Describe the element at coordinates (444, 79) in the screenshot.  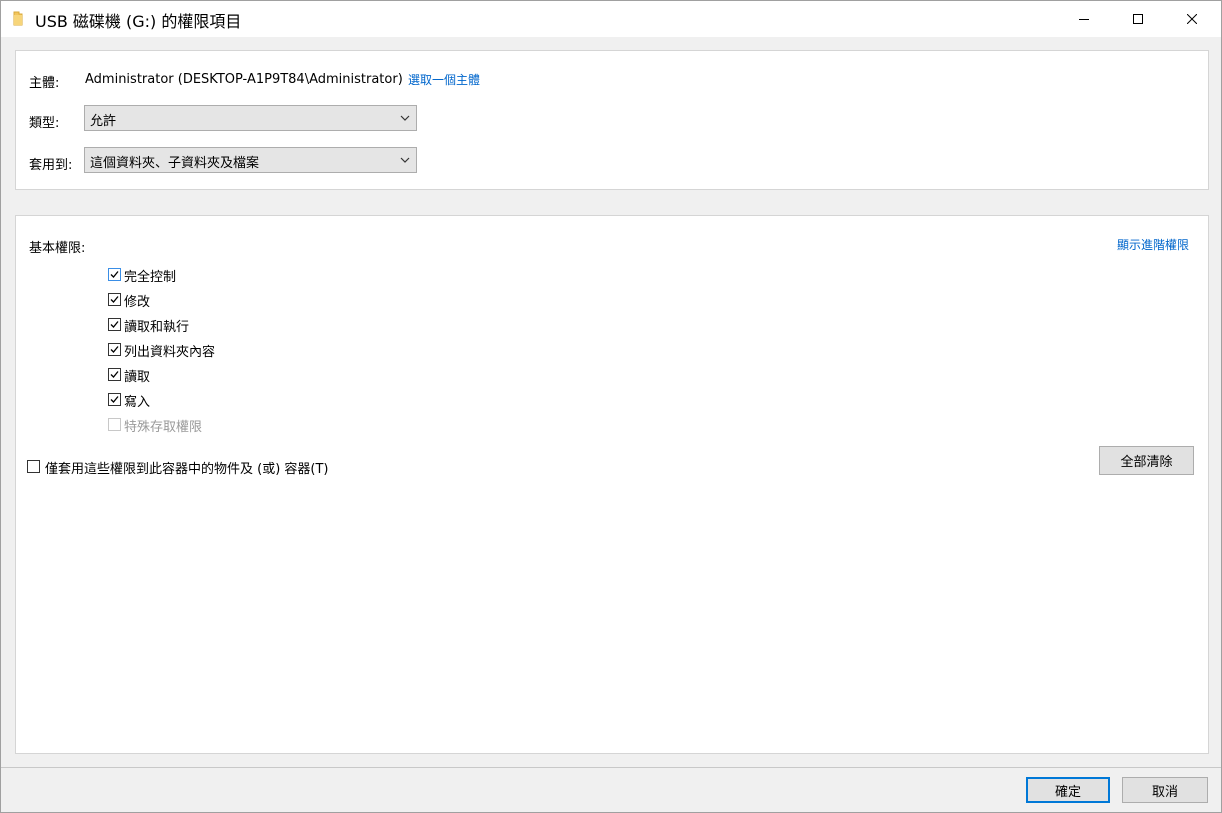
I see `select-principal-link: 選取一個主體` at that location.